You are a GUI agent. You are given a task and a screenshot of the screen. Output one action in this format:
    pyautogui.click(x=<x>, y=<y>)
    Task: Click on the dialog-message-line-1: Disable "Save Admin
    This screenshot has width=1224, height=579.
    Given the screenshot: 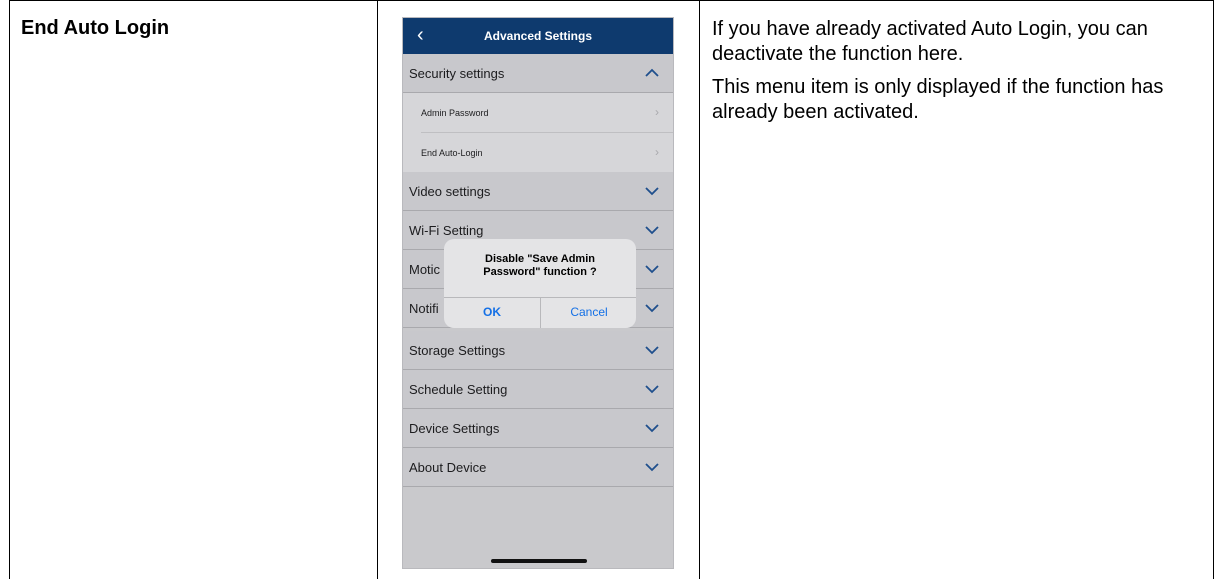 What is the action you would take?
    pyautogui.click(x=540, y=259)
    